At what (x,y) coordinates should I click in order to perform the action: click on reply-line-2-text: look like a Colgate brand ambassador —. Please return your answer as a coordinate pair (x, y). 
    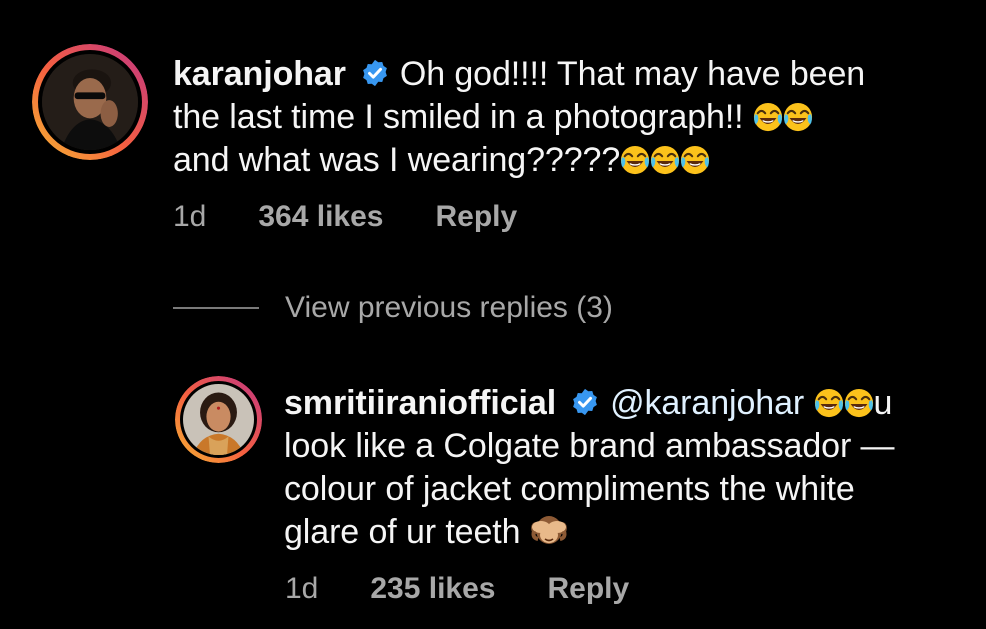
    Looking at the image, I should click on (589, 446).